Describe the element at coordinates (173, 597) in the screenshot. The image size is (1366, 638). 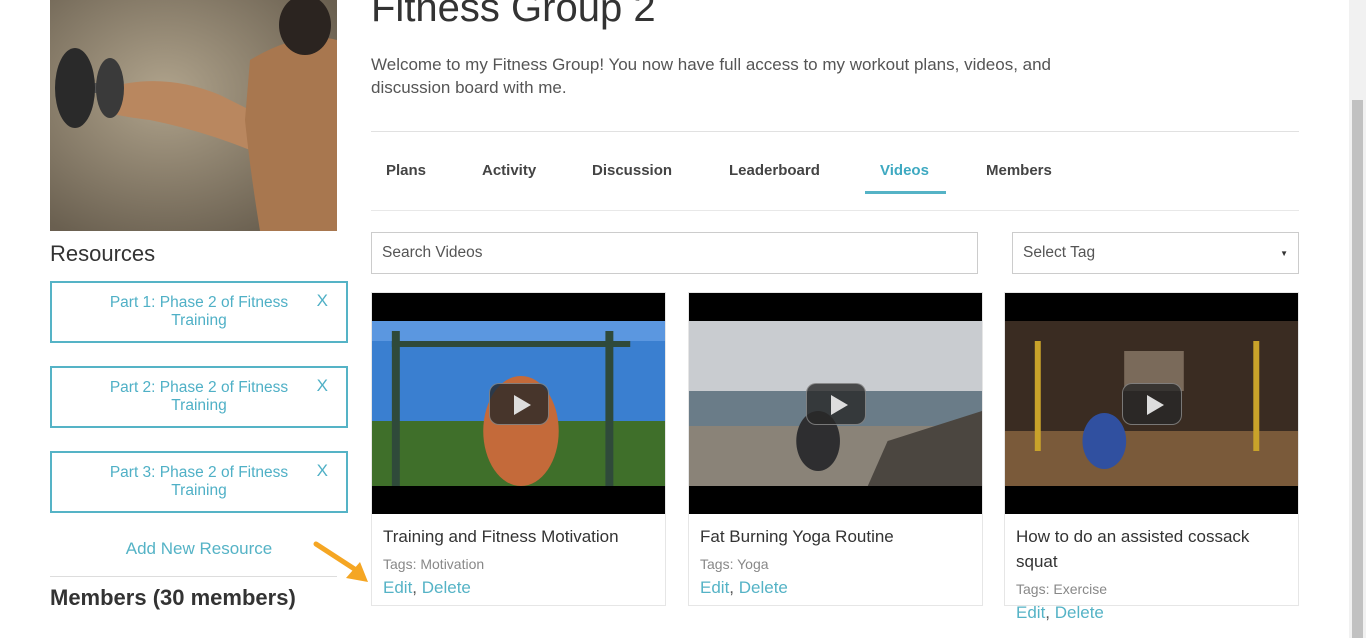
I see `members-heading: Members (30 members)` at that location.